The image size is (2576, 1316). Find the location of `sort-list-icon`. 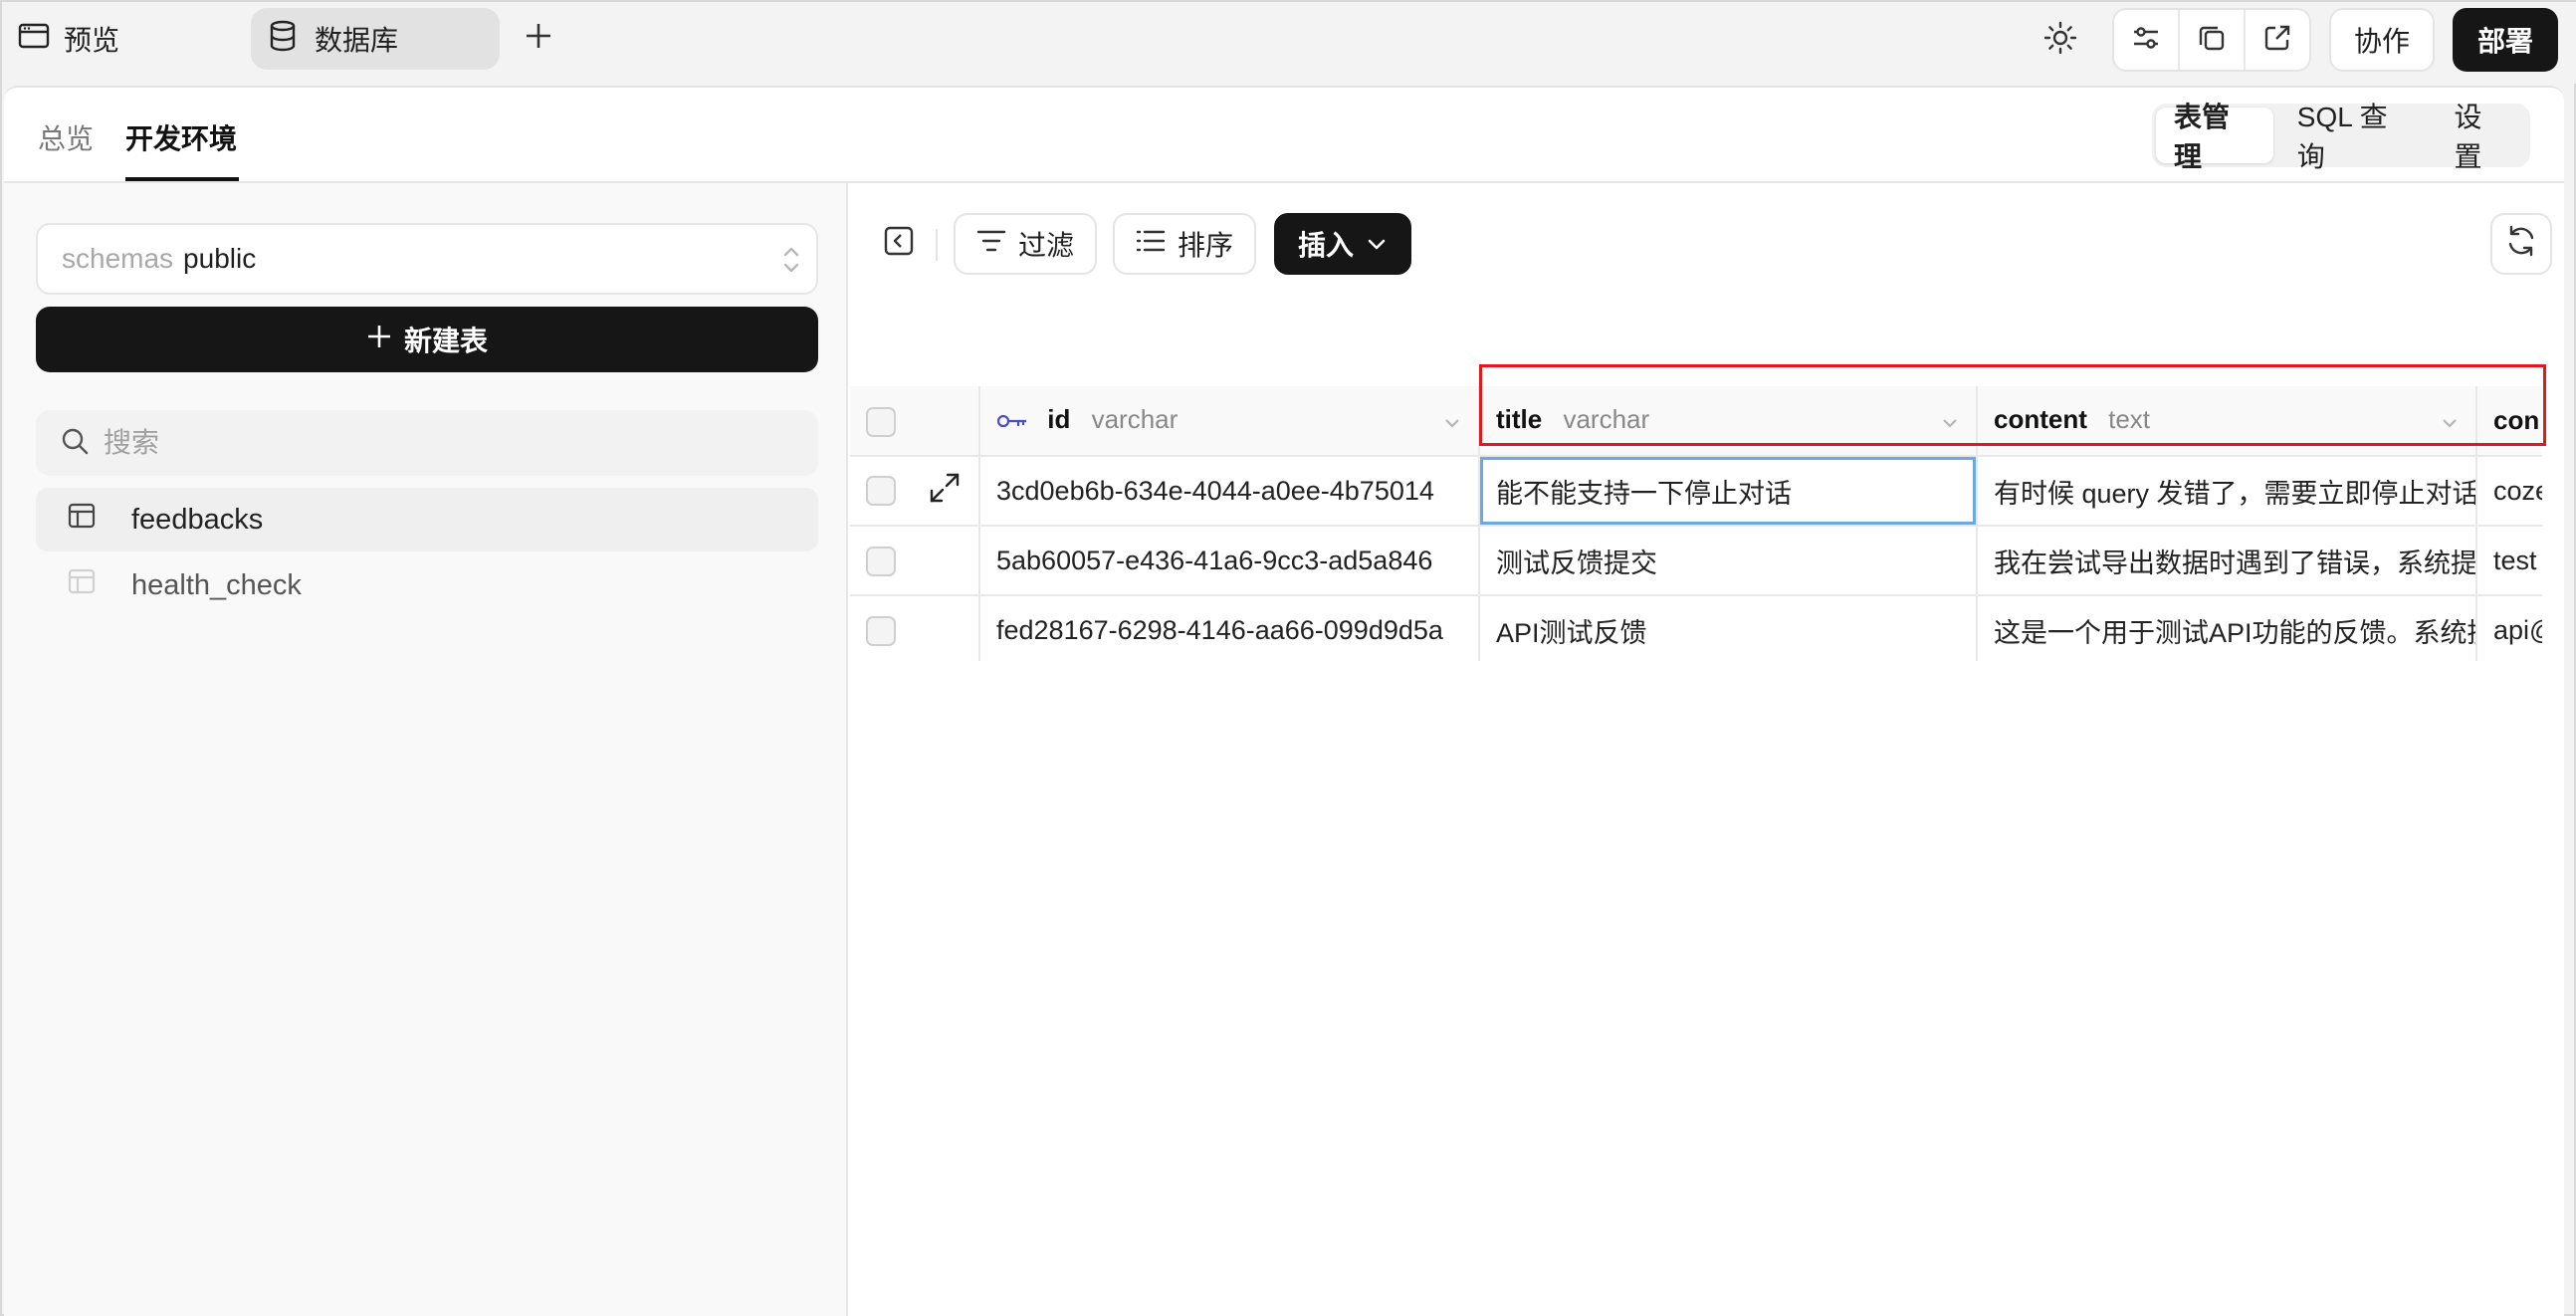

sort-list-icon is located at coordinates (1151, 244).